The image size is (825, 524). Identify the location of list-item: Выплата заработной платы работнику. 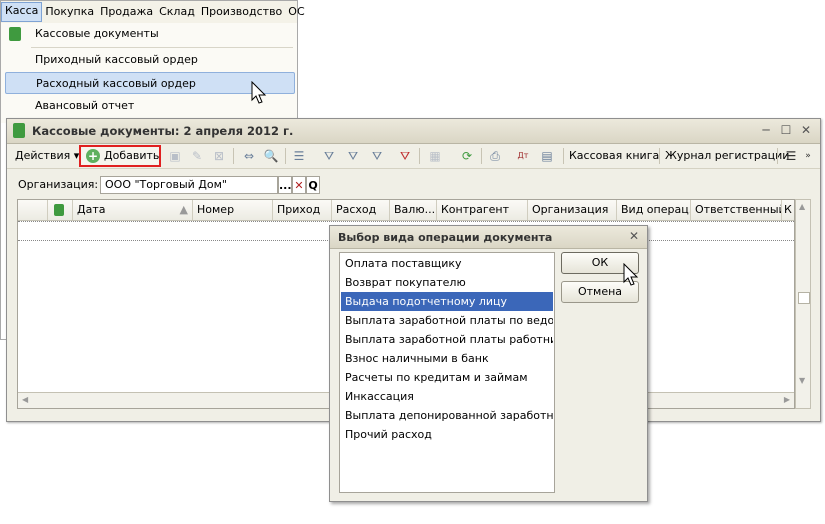
(447, 339).